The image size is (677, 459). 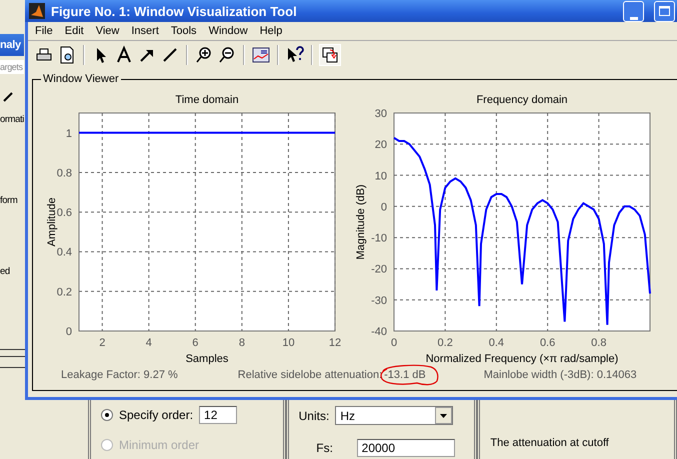 I want to click on menu-item: View, so click(x=107, y=31).